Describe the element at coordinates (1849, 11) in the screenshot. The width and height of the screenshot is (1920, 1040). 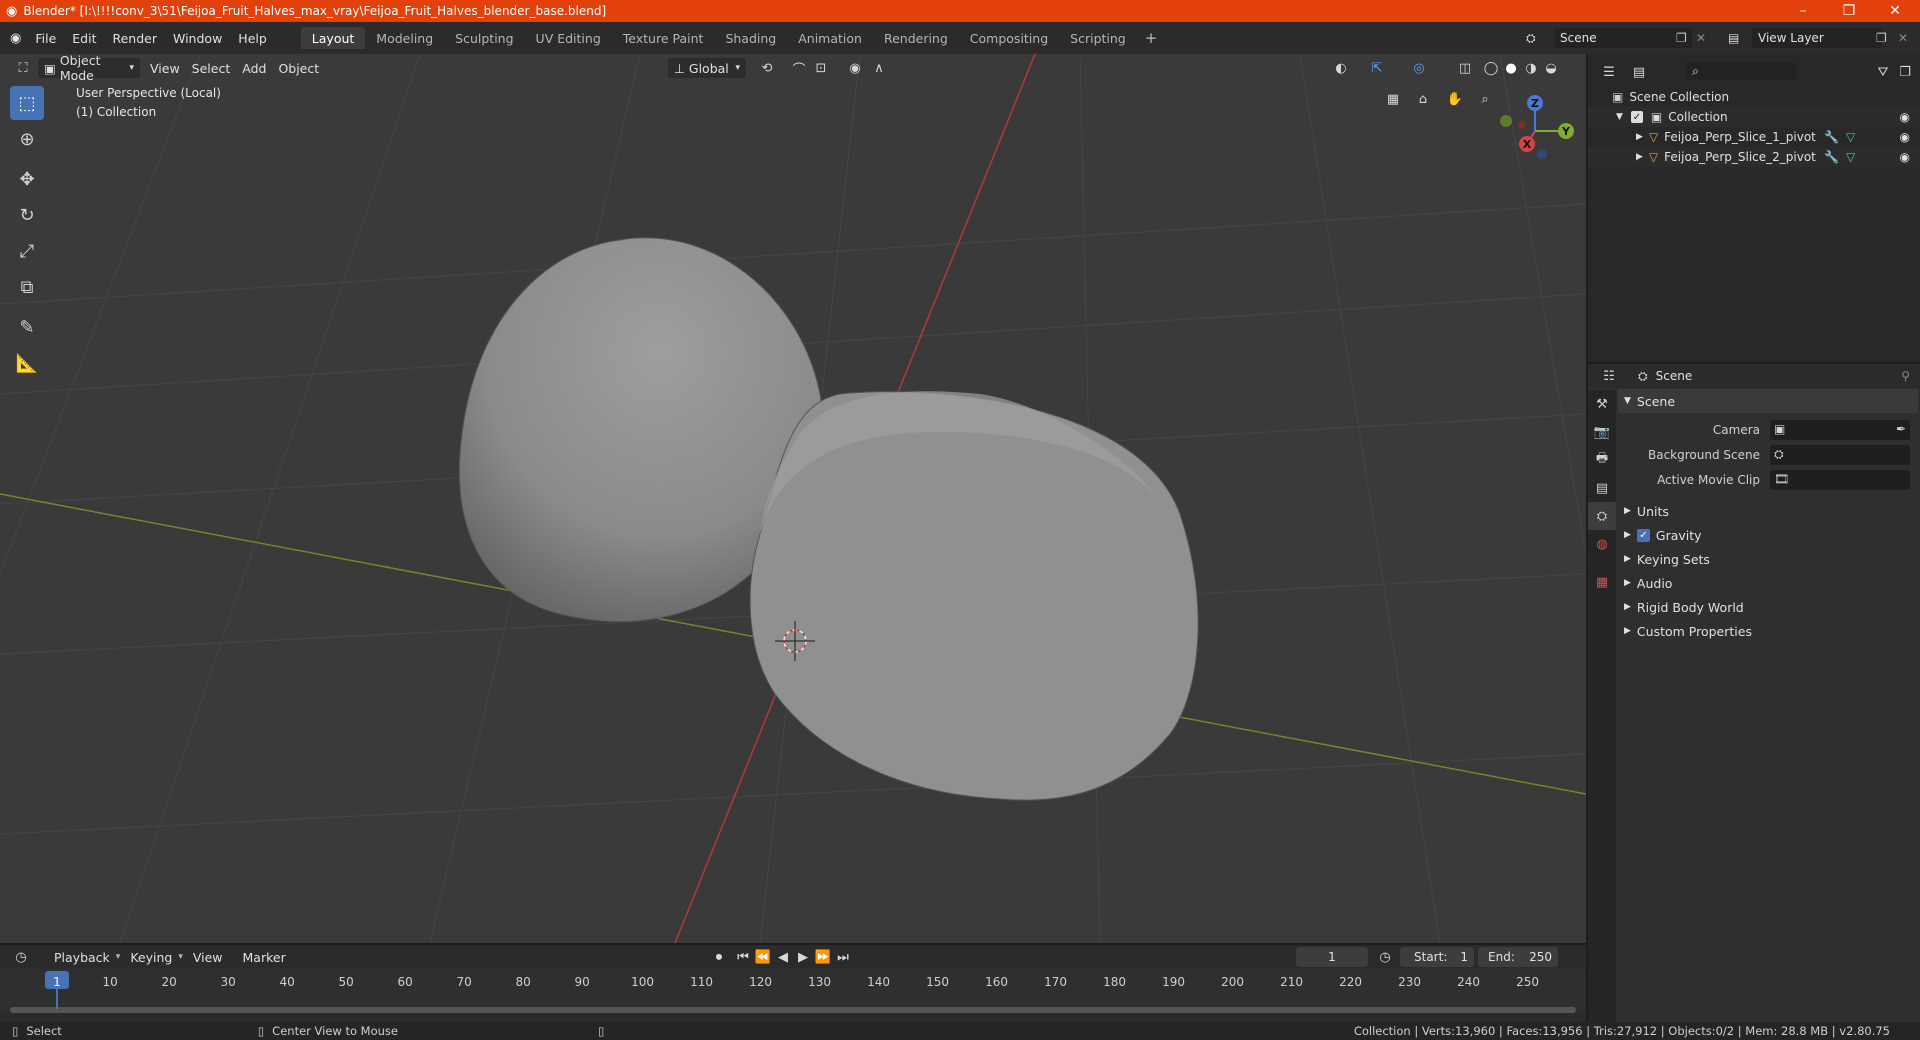
I see `maximize-button: ❐` at that location.